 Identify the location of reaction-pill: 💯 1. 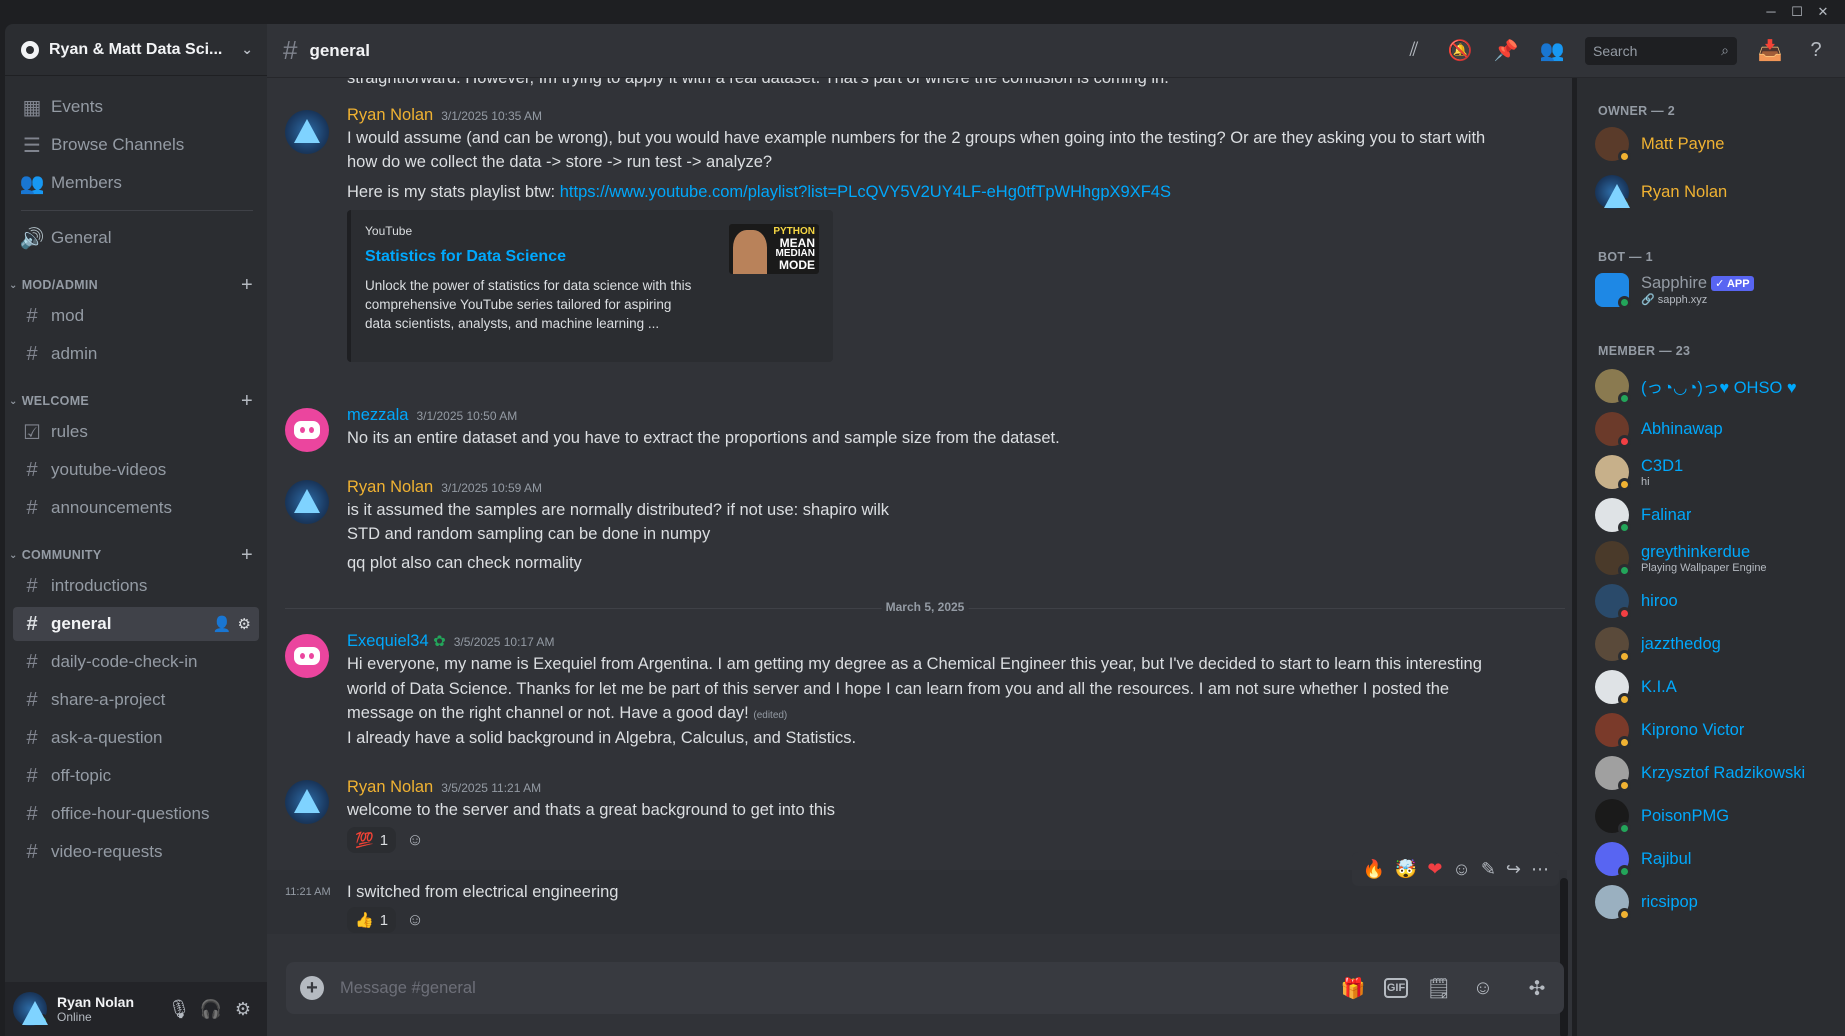
(372, 840).